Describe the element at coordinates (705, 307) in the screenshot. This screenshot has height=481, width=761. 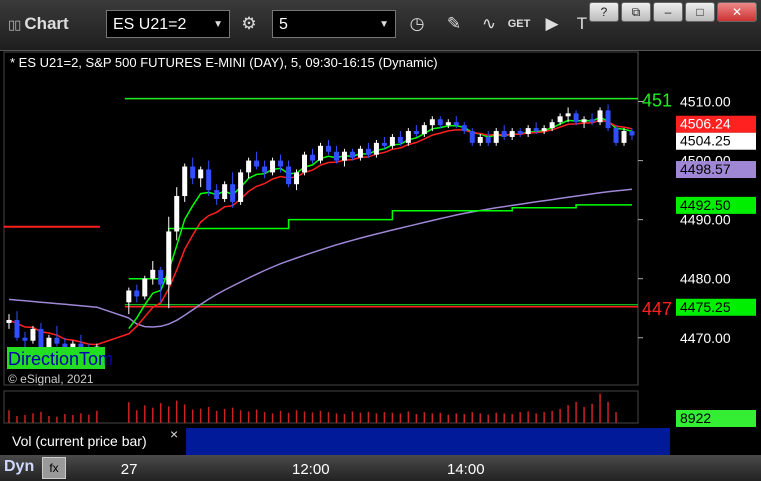
I see `price-tag-label: 4475.25` at that location.